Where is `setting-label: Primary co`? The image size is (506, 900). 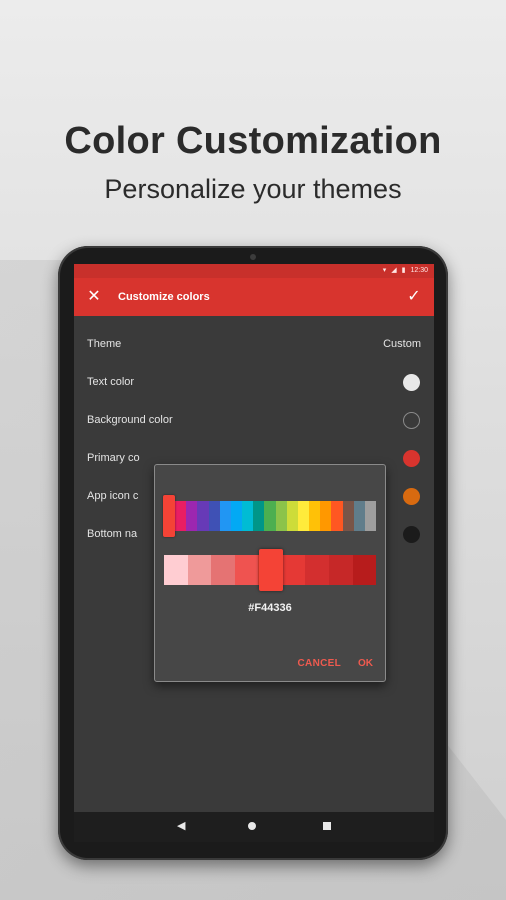 setting-label: Primary co is located at coordinates (113, 458).